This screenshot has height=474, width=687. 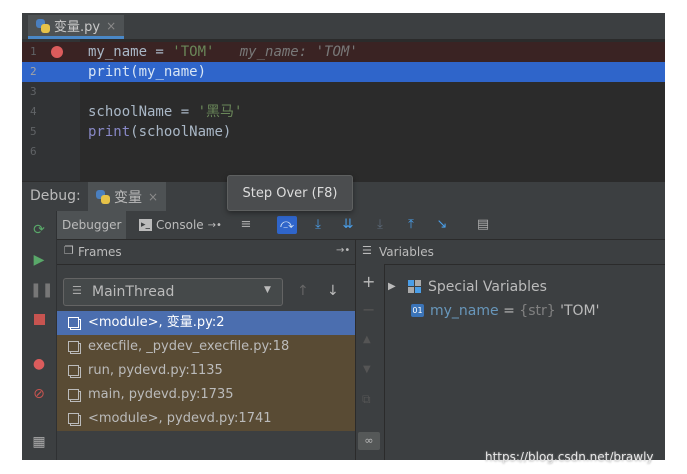 I want to click on special-variables-icon, so click(x=414, y=286).